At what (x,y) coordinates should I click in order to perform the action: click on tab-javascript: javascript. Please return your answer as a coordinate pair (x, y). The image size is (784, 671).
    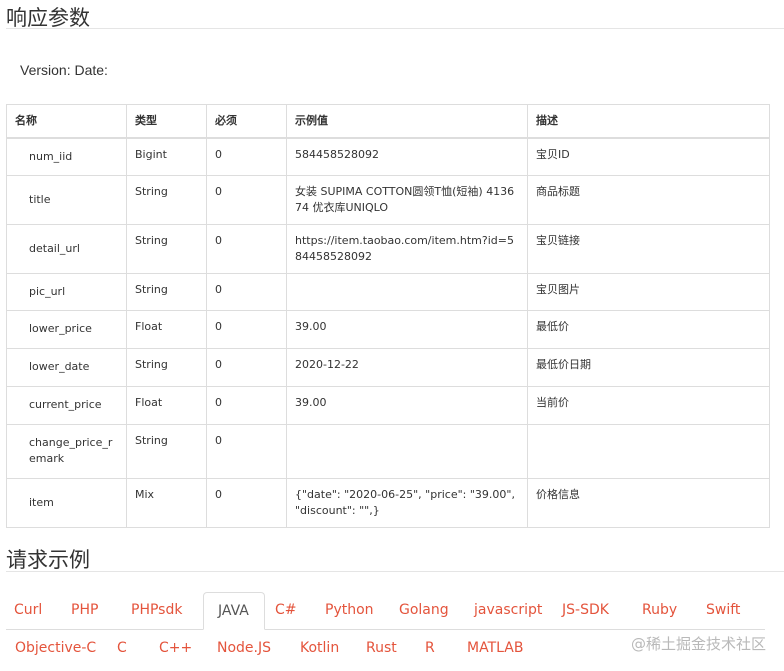
    Looking at the image, I should click on (508, 610).